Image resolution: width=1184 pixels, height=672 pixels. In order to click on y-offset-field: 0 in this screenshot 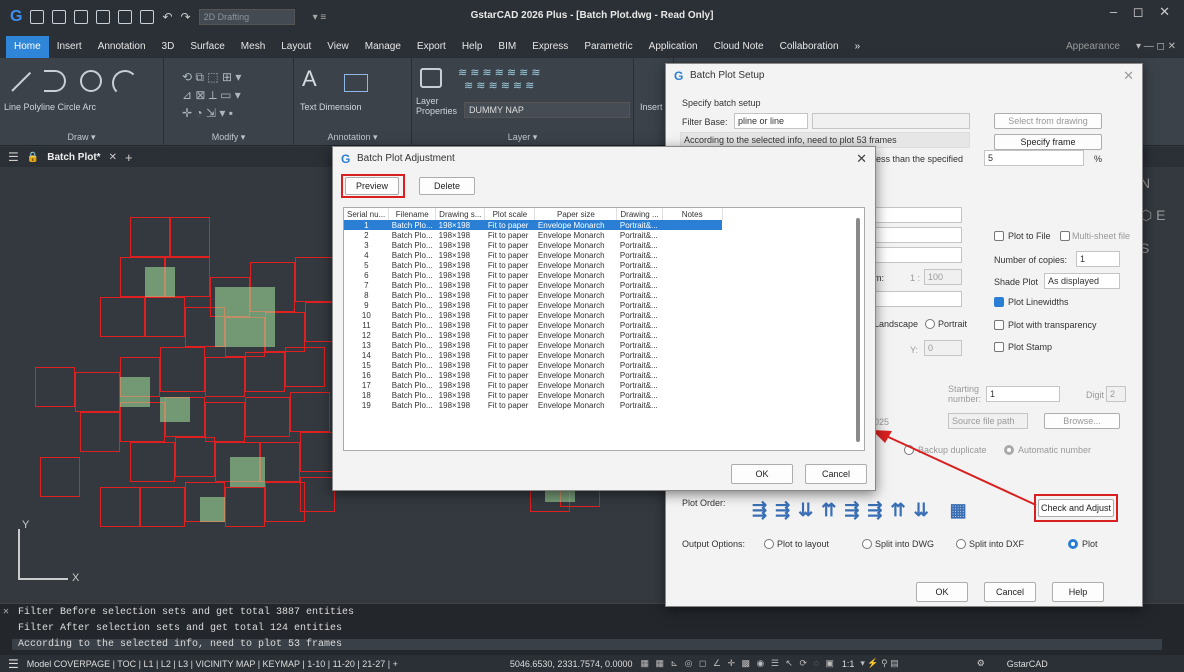, I will do `click(943, 348)`.